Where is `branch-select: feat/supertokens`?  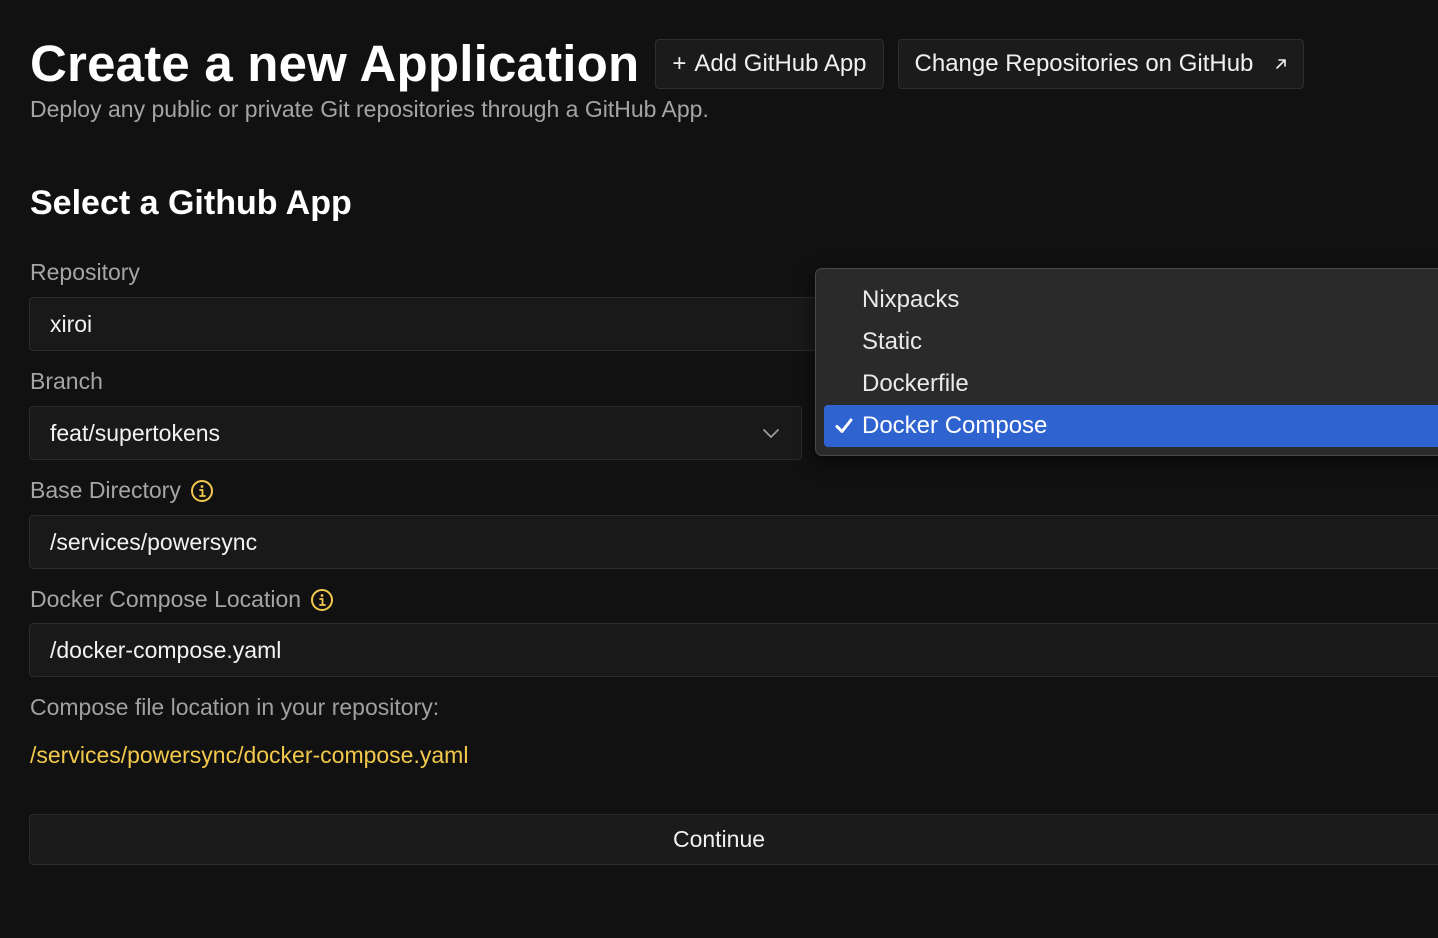
branch-select: feat/supertokens is located at coordinates (415, 433).